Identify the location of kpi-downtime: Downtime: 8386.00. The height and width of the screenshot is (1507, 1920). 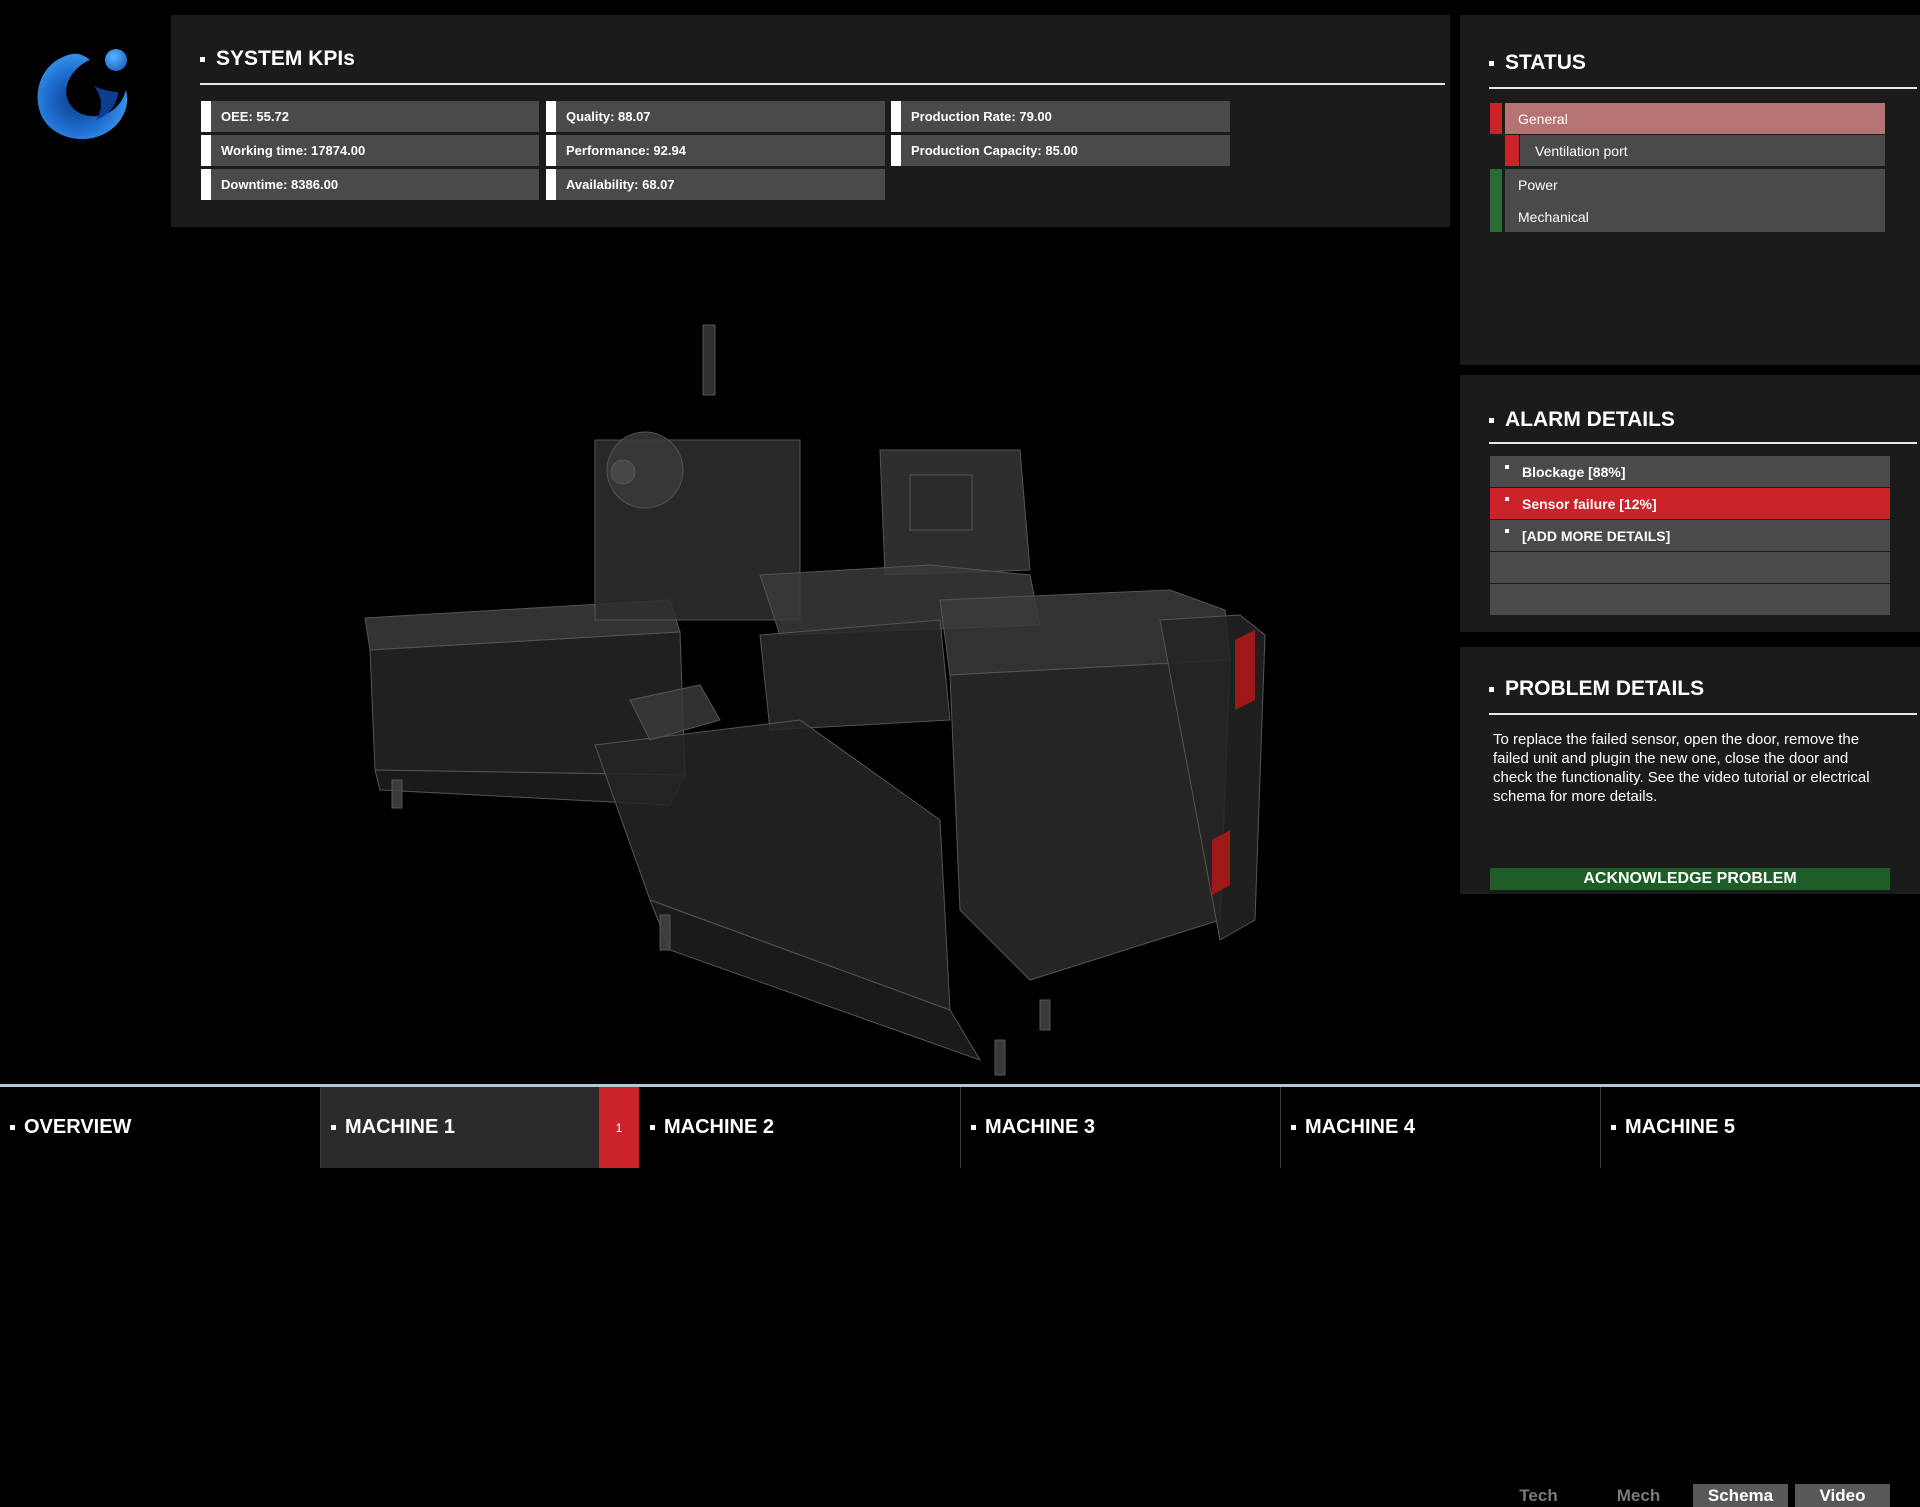
(370, 184).